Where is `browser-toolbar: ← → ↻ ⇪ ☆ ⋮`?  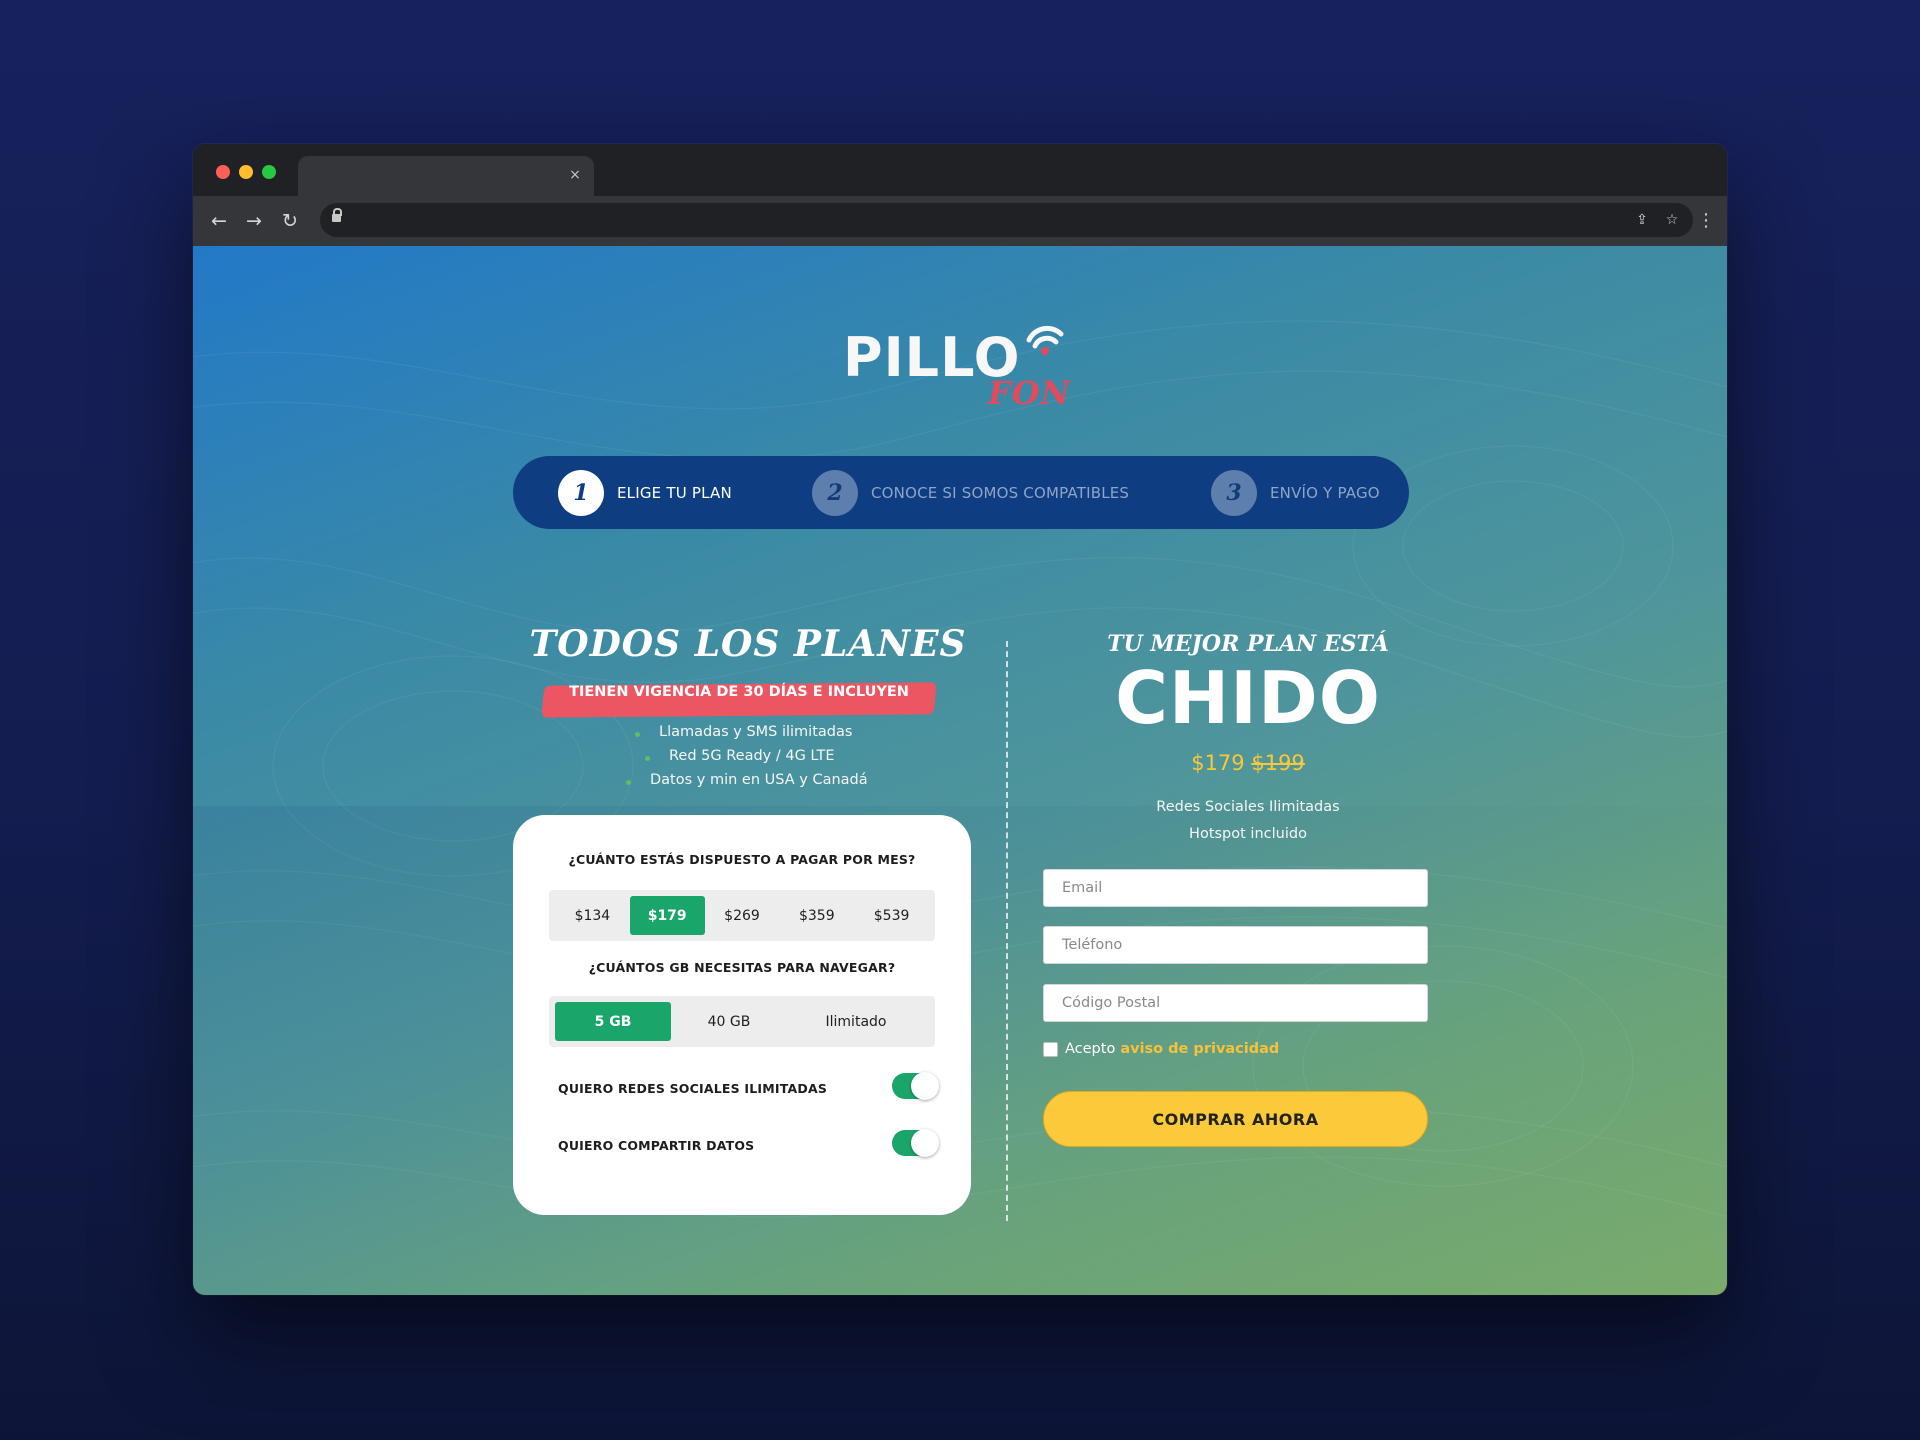 browser-toolbar: ← → ↻ ⇪ ☆ ⋮ is located at coordinates (960, 221).